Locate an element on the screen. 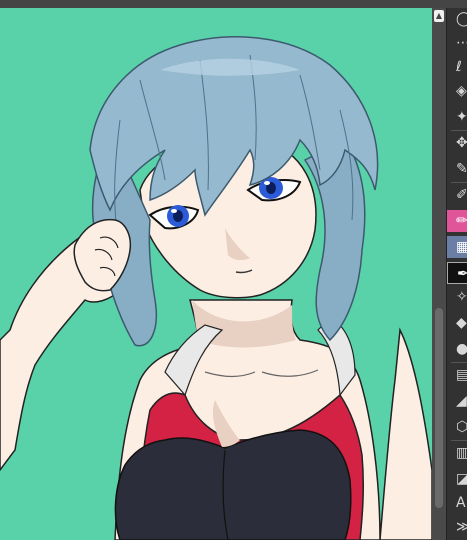 The image size is (467, 540). pencil-icon: ✐ is located at coordinates (461, 195).